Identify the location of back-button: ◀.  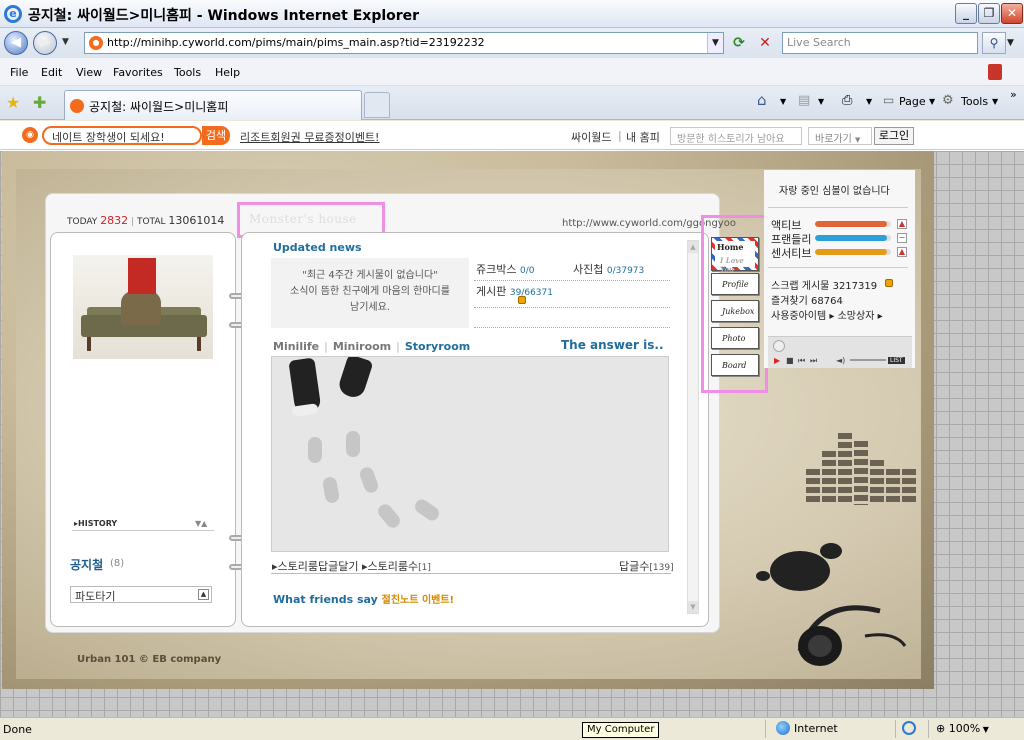
(16, 43).